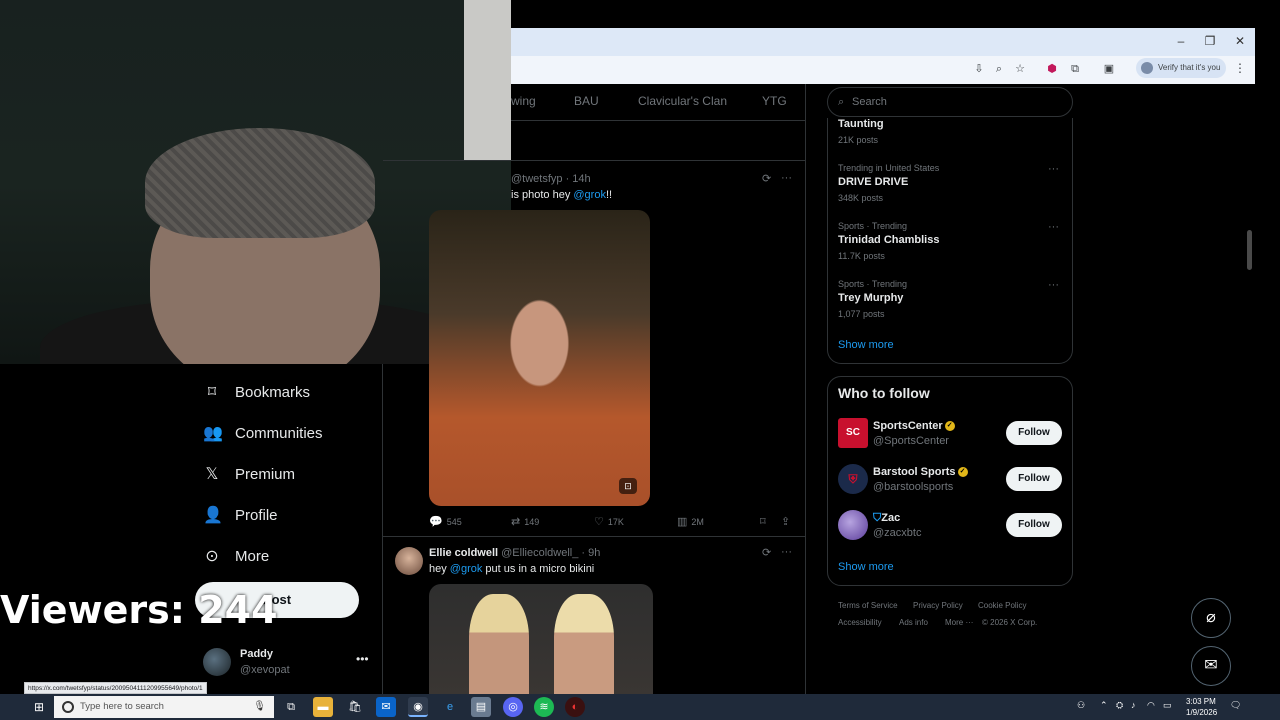 Image resolution: width=1280 pixels, height=720 pixels. Describe the element at coordinates (868, 605) in the screenshot. I see `footer-terms: Terms of Service` at that location.